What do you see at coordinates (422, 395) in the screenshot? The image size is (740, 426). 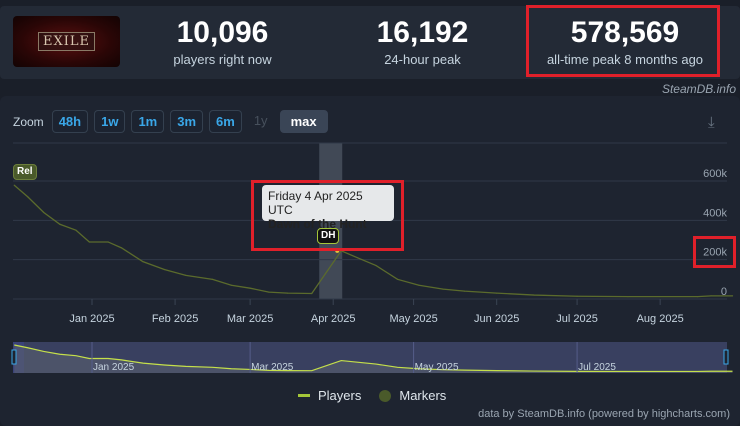 I see `legend-markers: Markers` at bounding box center [422, 395].